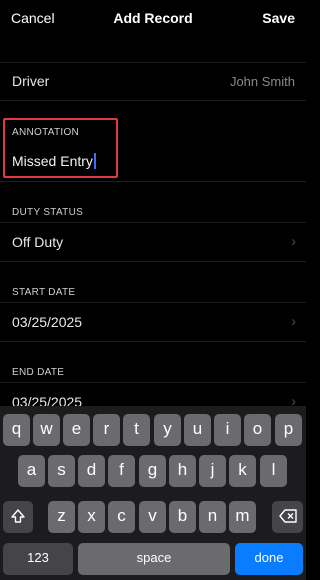  I want to click on key-h: h, so click(182, 471).